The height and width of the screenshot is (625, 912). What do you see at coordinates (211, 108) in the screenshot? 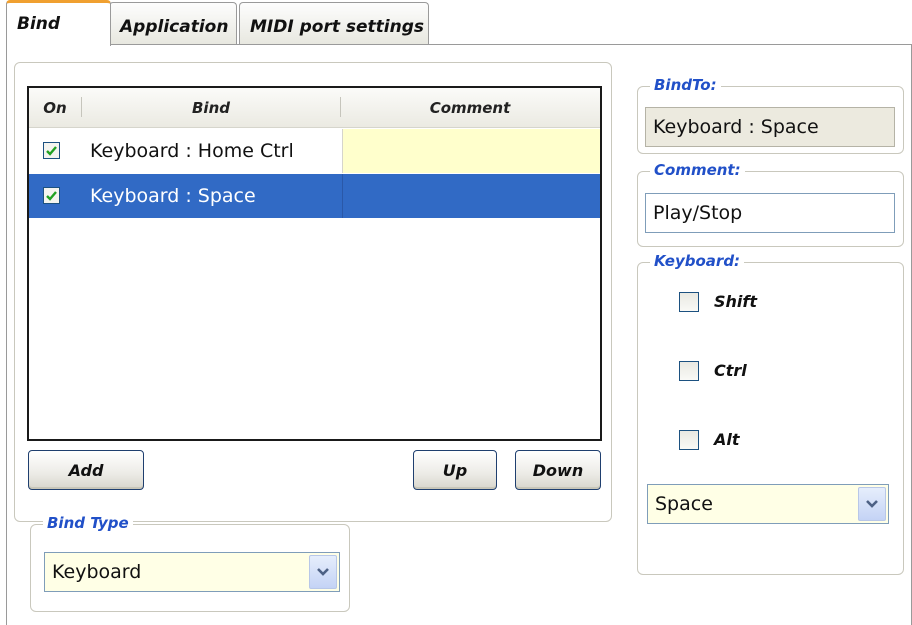
I see `column-header-bind: Bind` at bounding box center [211, 108].